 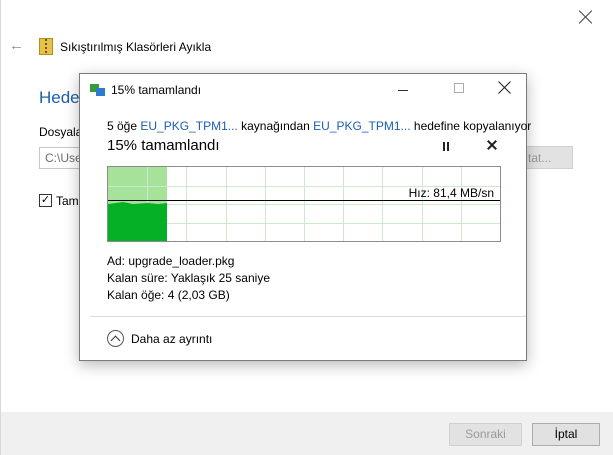 What do you see at coordinates (275, 126) in the screenshot?
I see `desc-middle: kaynağından` at bounding box center [275, 126].